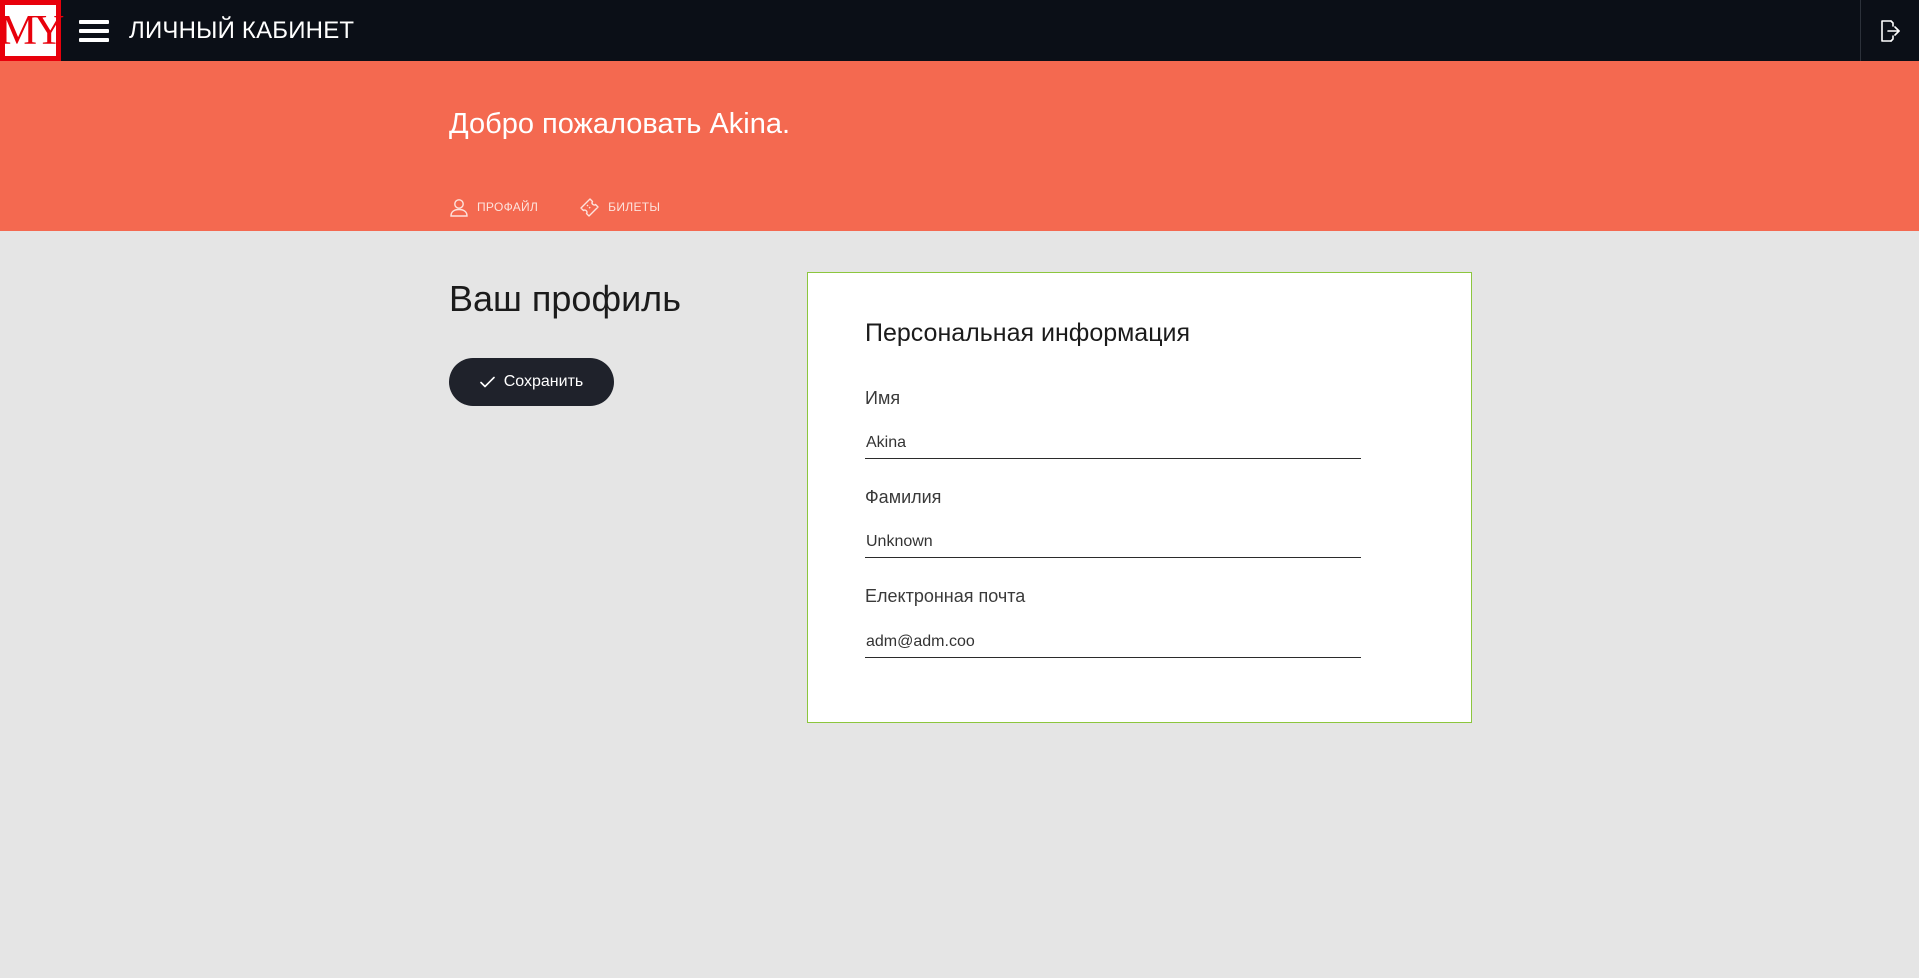 The image size is (1919, 978). Describe the element at coordinates (620, 124) in the screenshot. I see `welcome-text: Добро пожаловать Akina.` at that location.